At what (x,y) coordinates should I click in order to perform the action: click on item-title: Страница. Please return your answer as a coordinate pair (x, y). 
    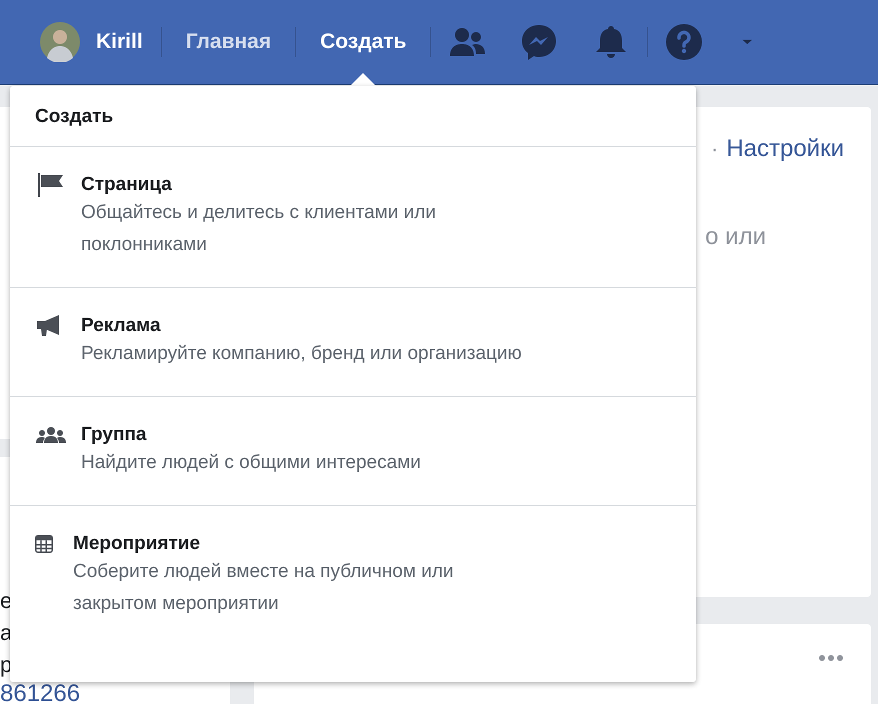
    Looking at the image, I should click on (127, 185).